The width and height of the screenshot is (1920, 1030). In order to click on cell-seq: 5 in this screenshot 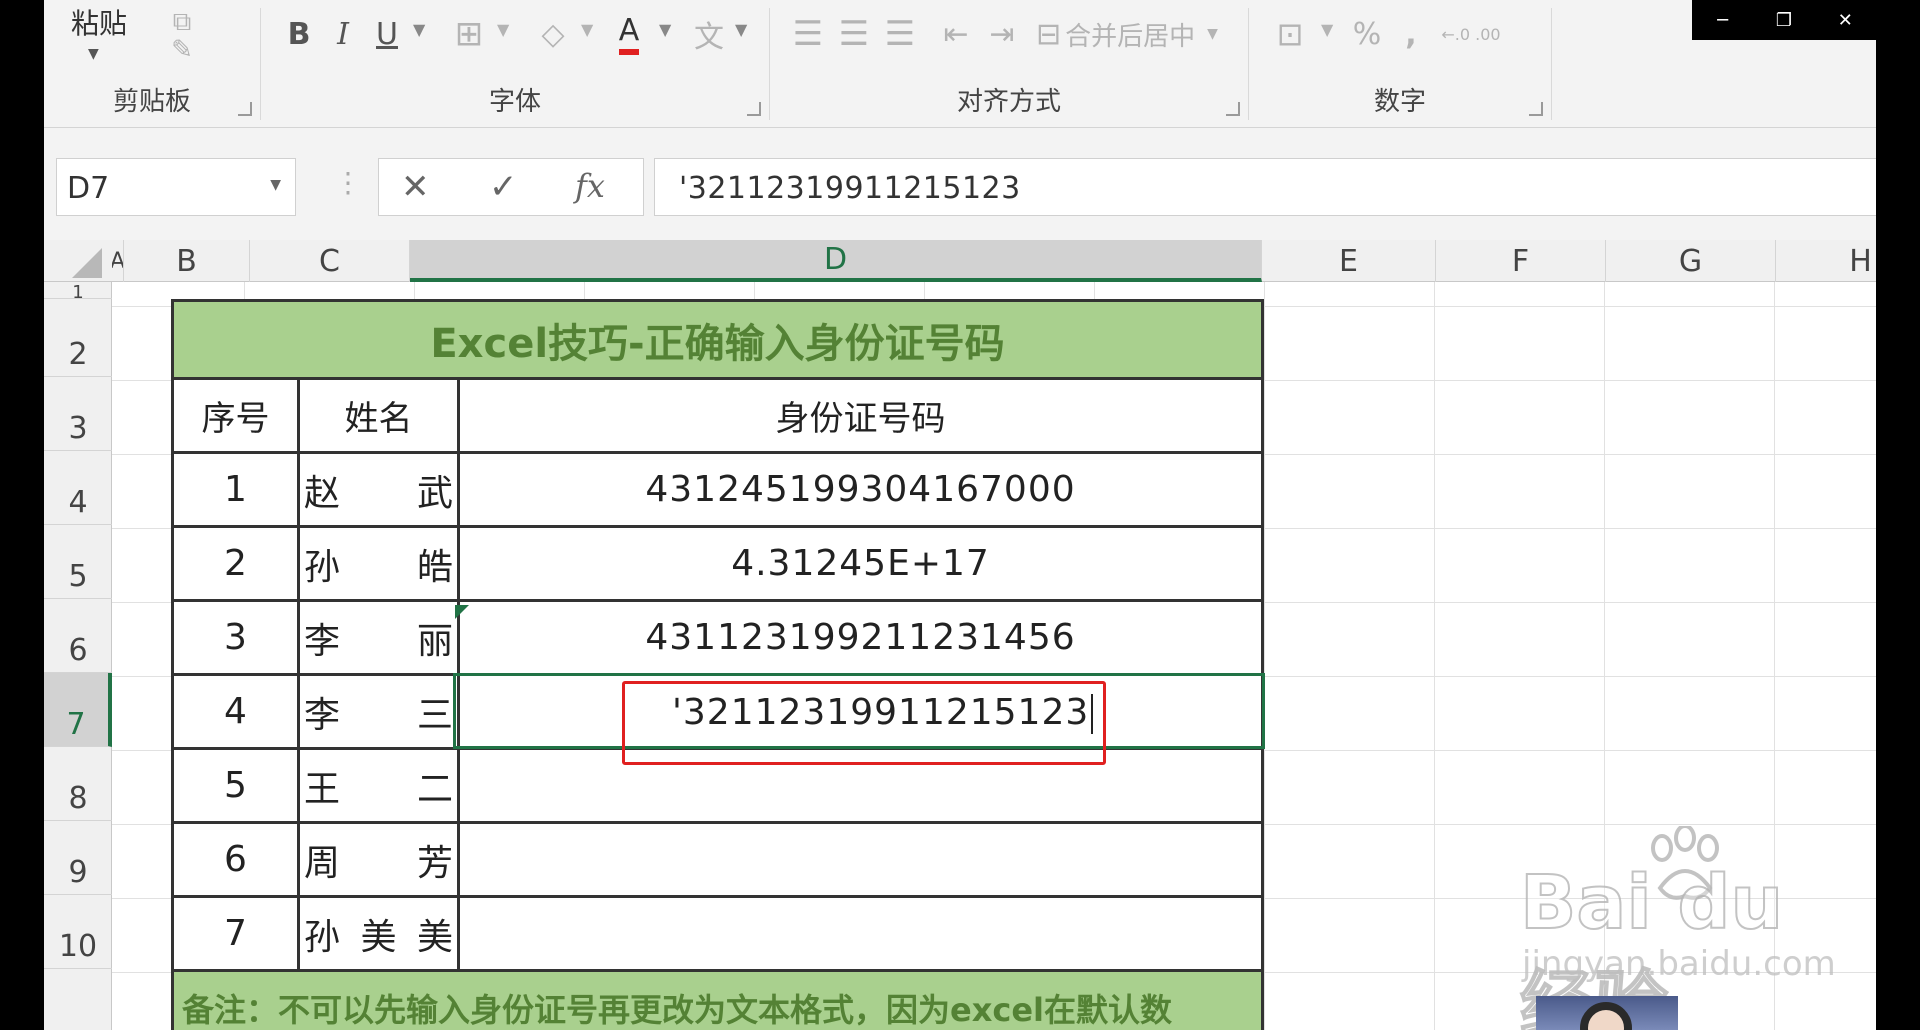, I will do `click(235, 785)`.